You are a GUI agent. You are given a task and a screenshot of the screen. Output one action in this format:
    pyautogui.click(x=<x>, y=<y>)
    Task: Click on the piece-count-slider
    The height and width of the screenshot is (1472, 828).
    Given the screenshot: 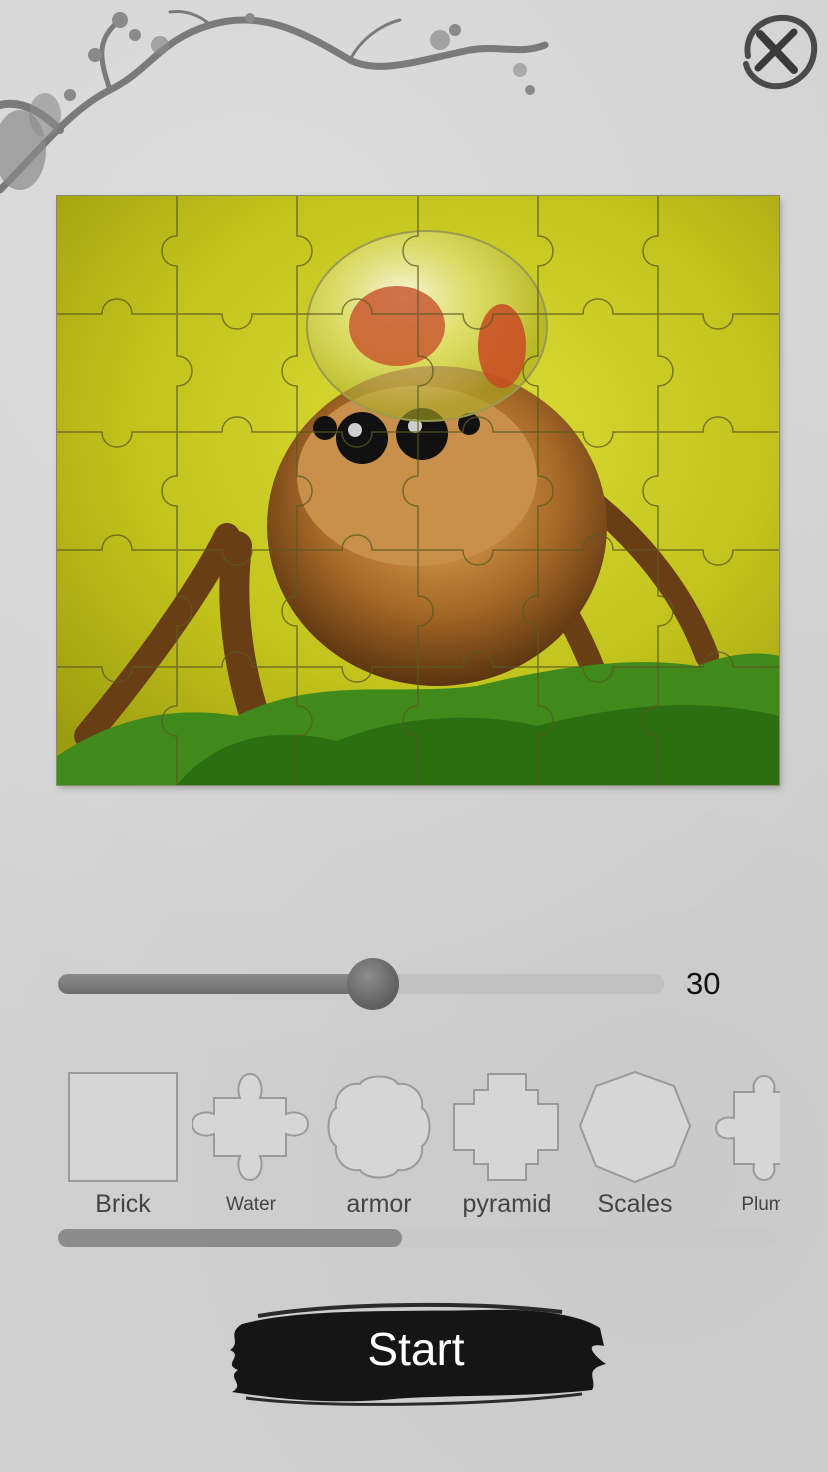 What is the action you would take?
    pyautogui.click(x=361, y=984)
    